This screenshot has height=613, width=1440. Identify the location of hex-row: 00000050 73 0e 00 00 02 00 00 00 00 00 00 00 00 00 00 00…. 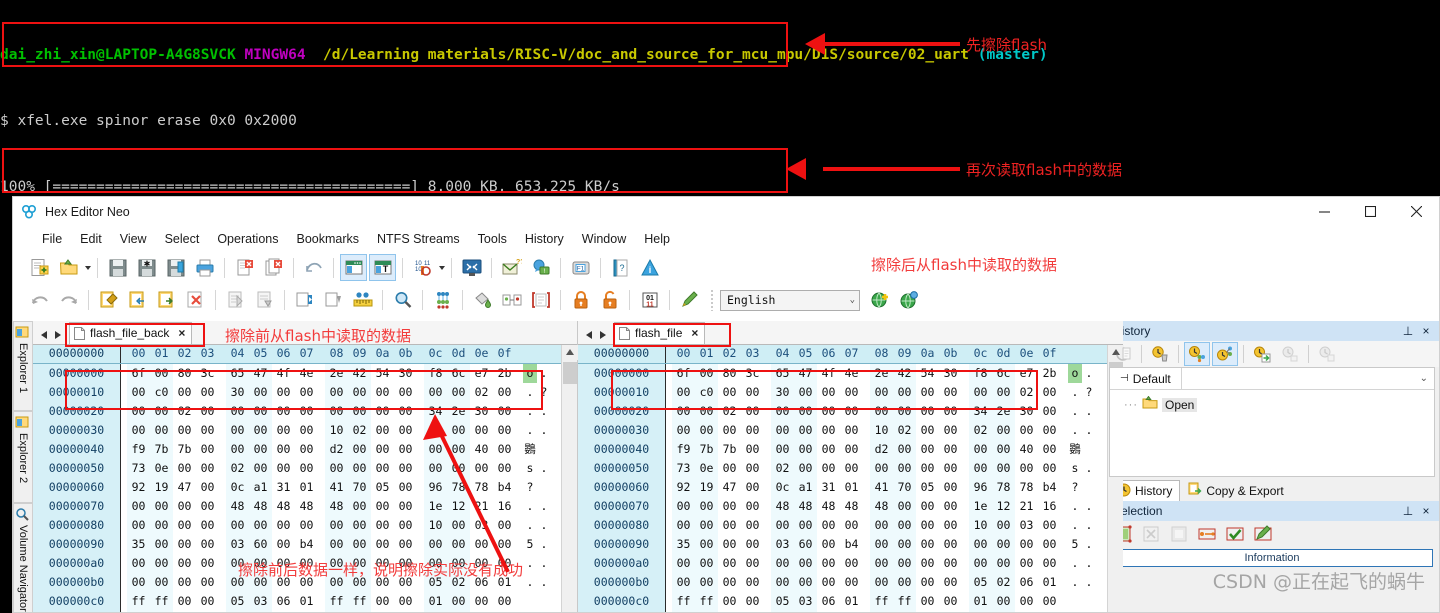
(842, 468).